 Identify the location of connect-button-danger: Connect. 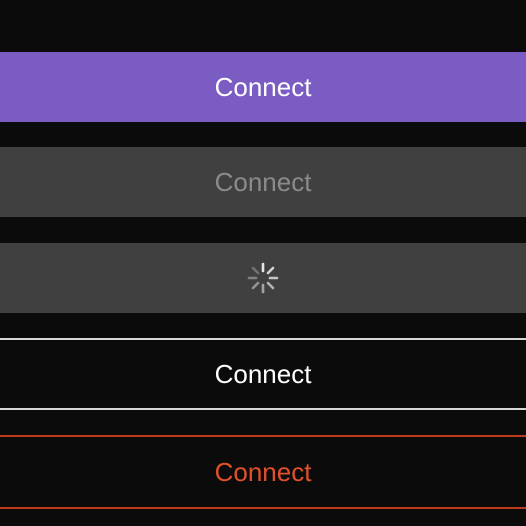
(263, 472).